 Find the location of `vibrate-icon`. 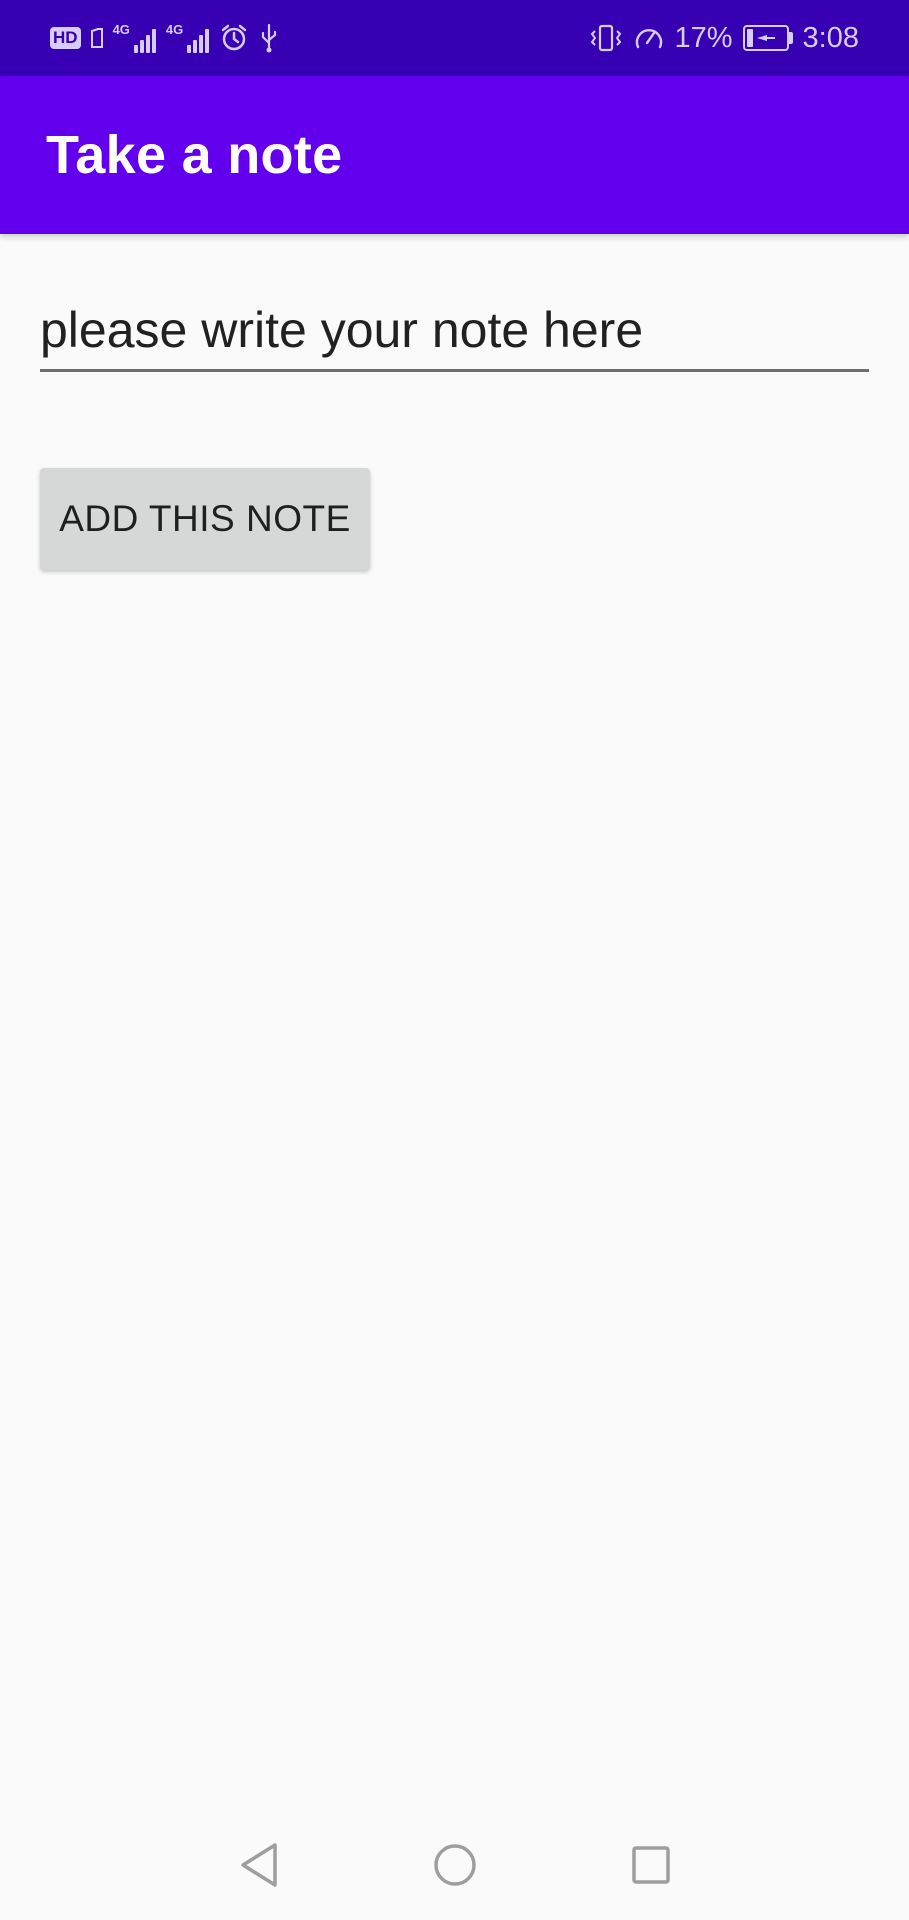

vibrate-icon is located at coordinates (605, 38).